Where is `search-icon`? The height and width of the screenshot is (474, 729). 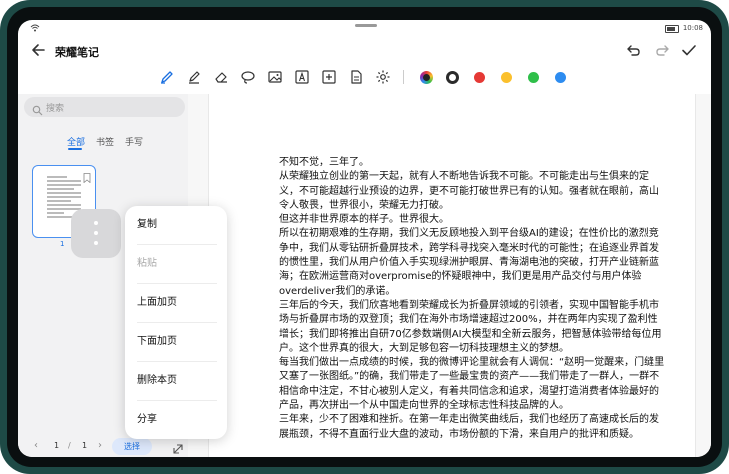
search-icon is located at coordinates (37, 108).